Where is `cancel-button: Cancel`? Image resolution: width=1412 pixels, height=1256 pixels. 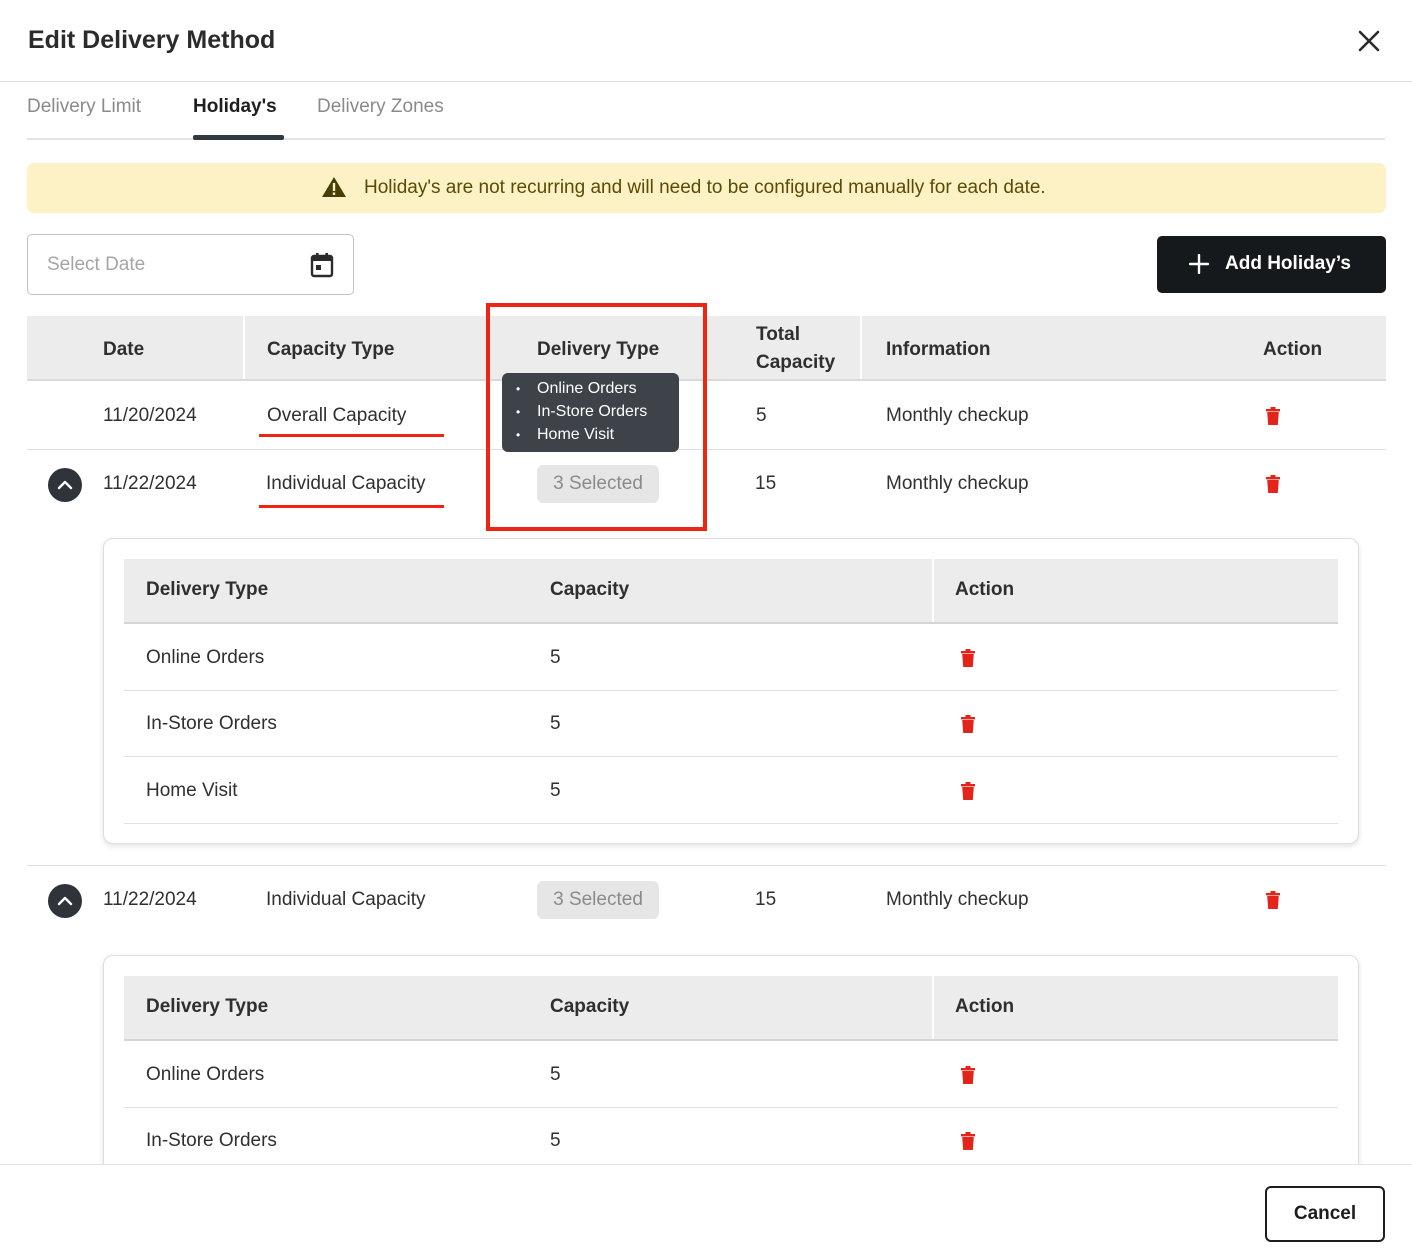
cancel-button: Cancel is located at coordinates (1325, 1214).